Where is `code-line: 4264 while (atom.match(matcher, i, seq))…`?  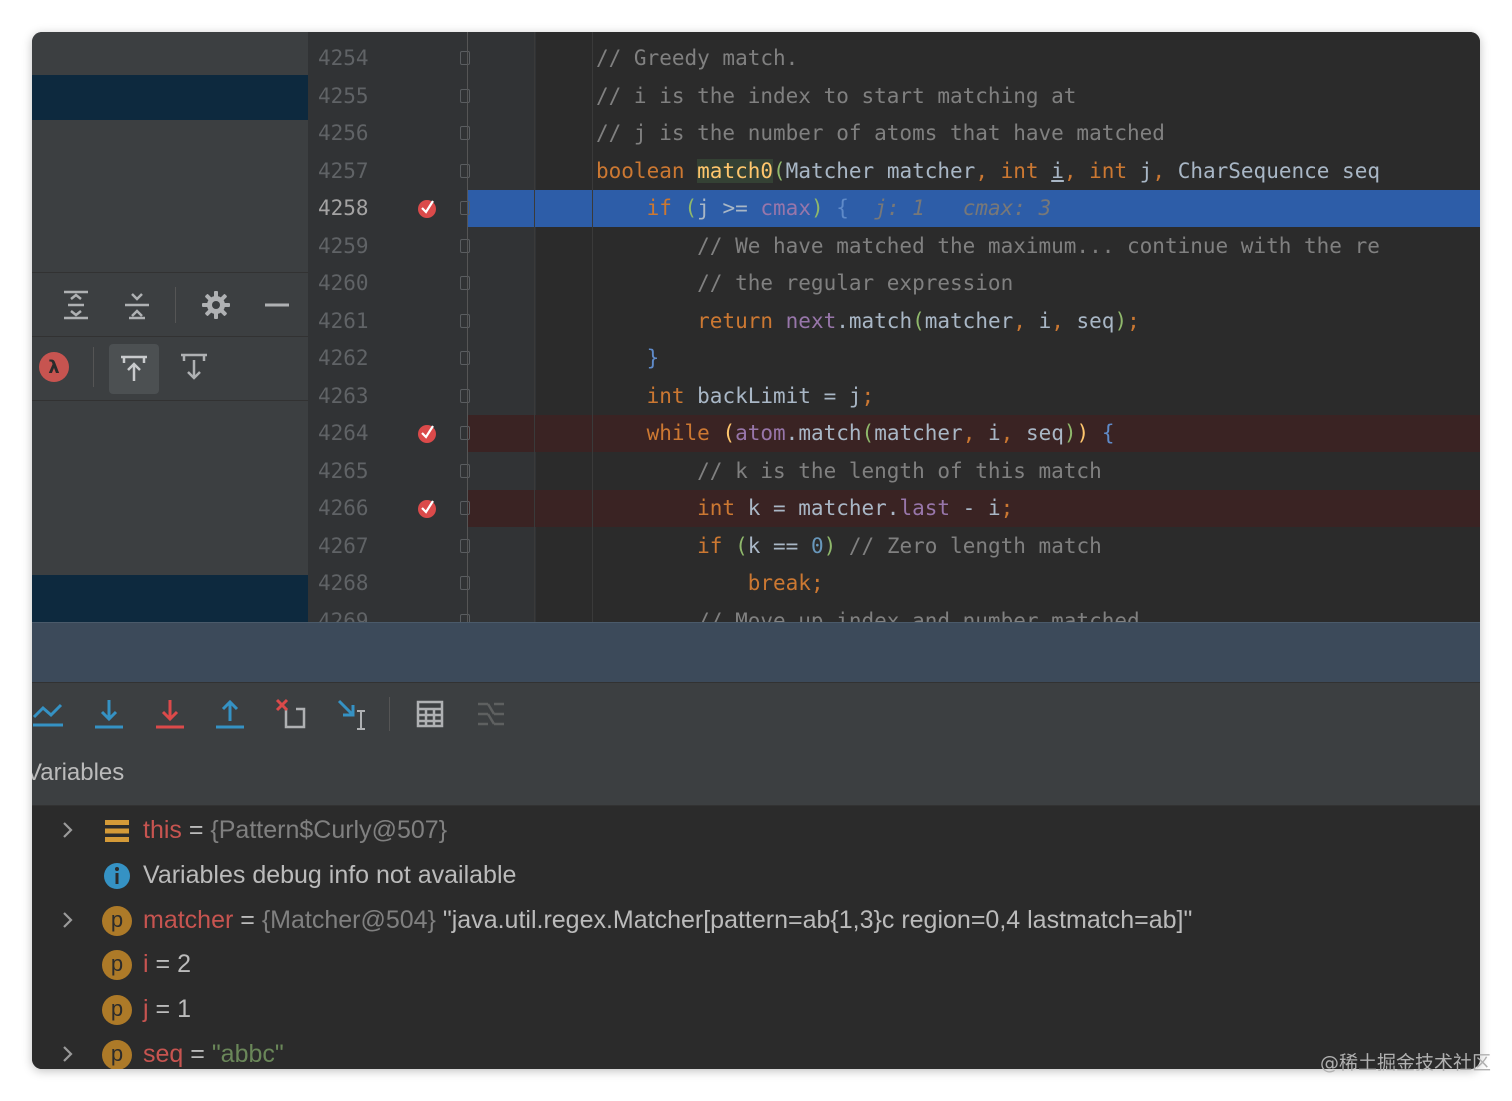 code-line: 4264 while (atom.match(matcher, i, seq))… is located at coordinates (894, 433).